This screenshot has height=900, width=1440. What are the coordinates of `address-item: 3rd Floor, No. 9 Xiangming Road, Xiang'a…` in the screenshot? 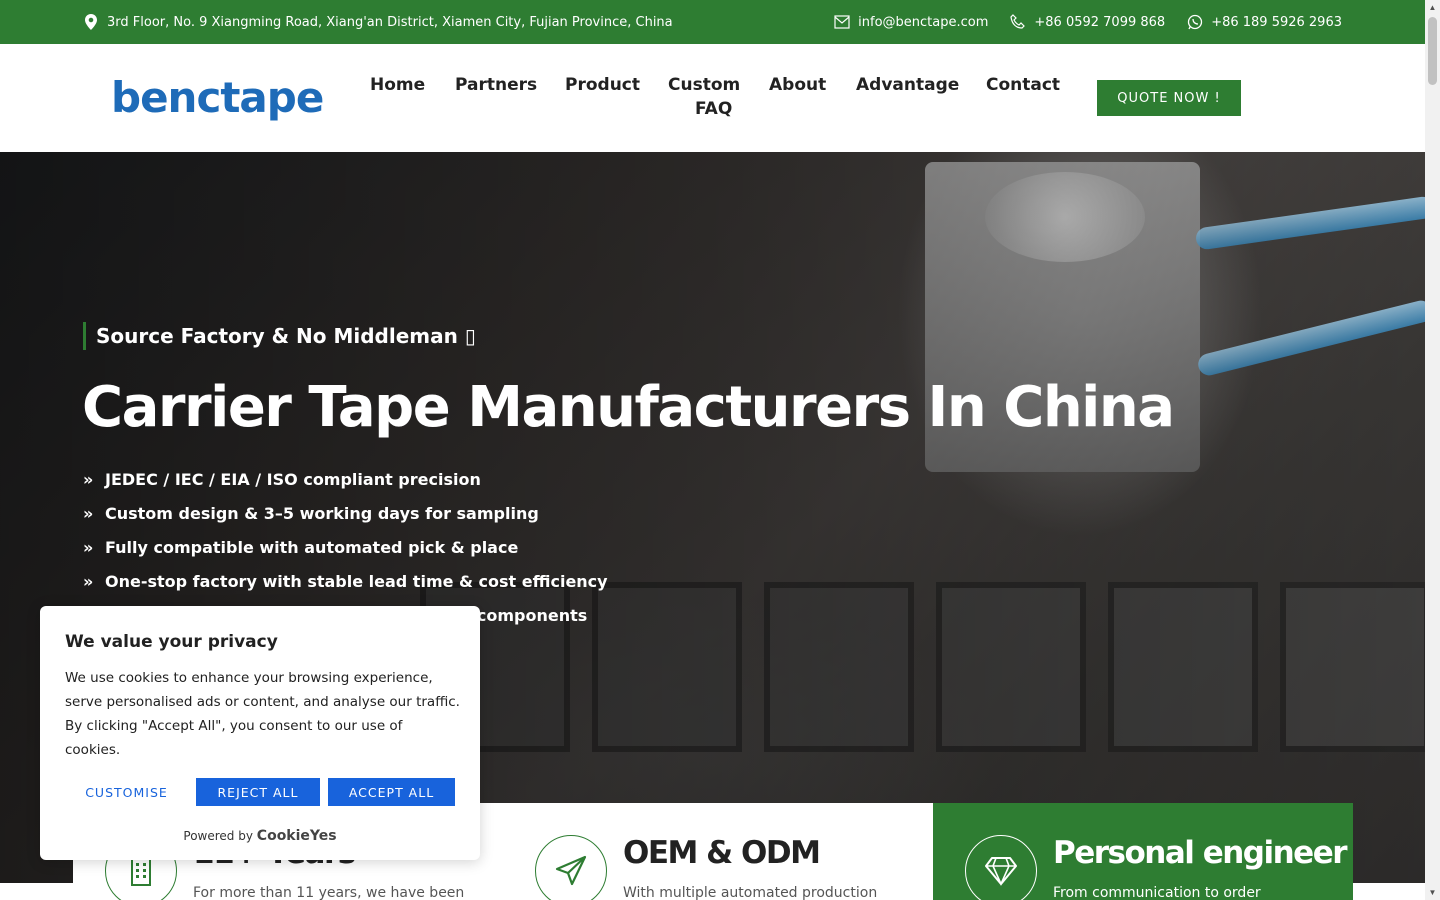 It's located at (378, 22).